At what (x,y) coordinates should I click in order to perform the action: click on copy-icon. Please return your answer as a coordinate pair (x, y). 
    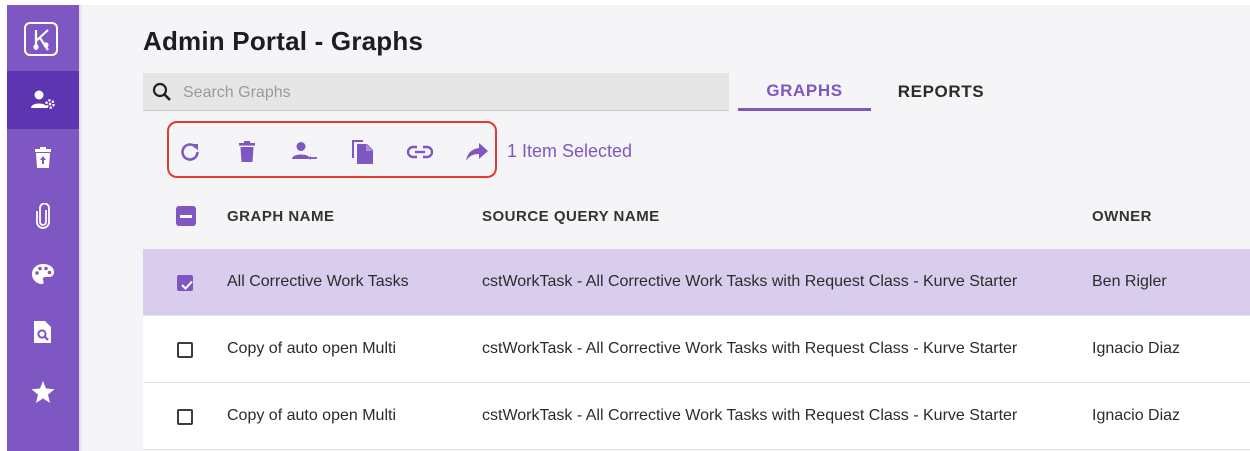
    Looking at the image, I should click on (362, 152).